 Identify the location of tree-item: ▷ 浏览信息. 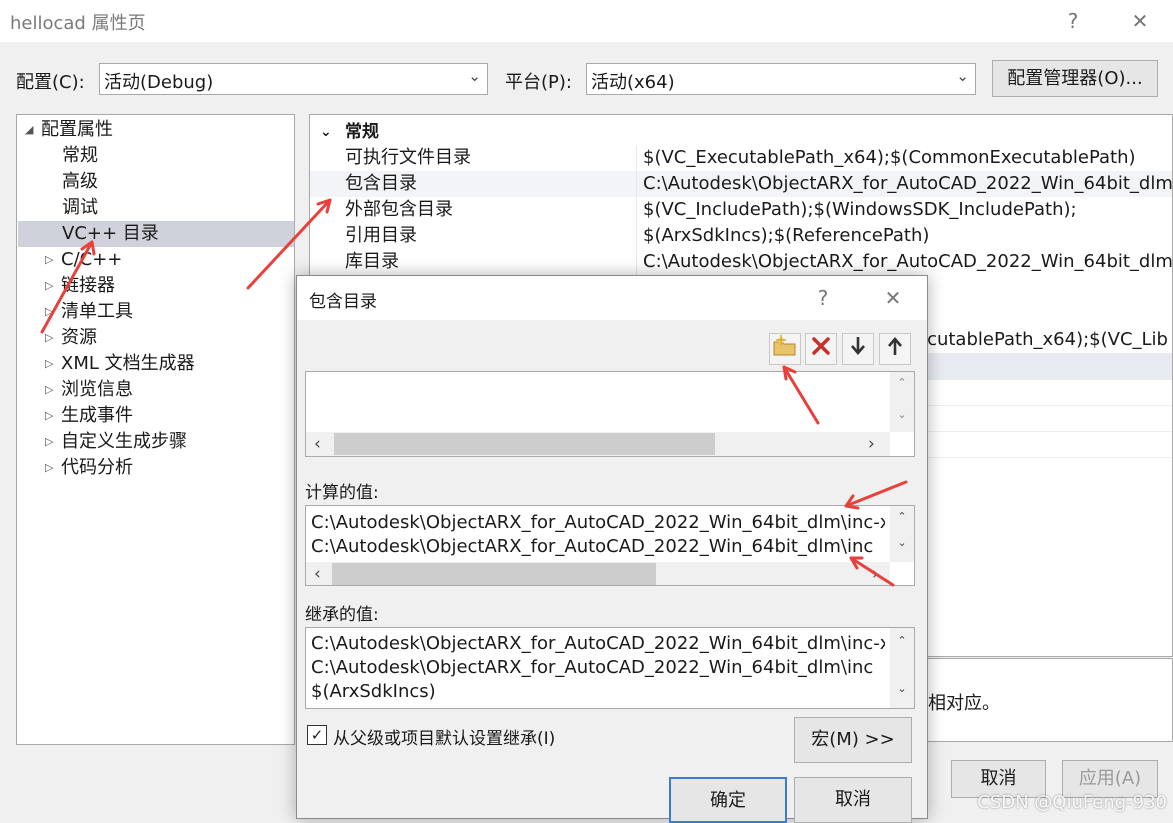
(169, 390).